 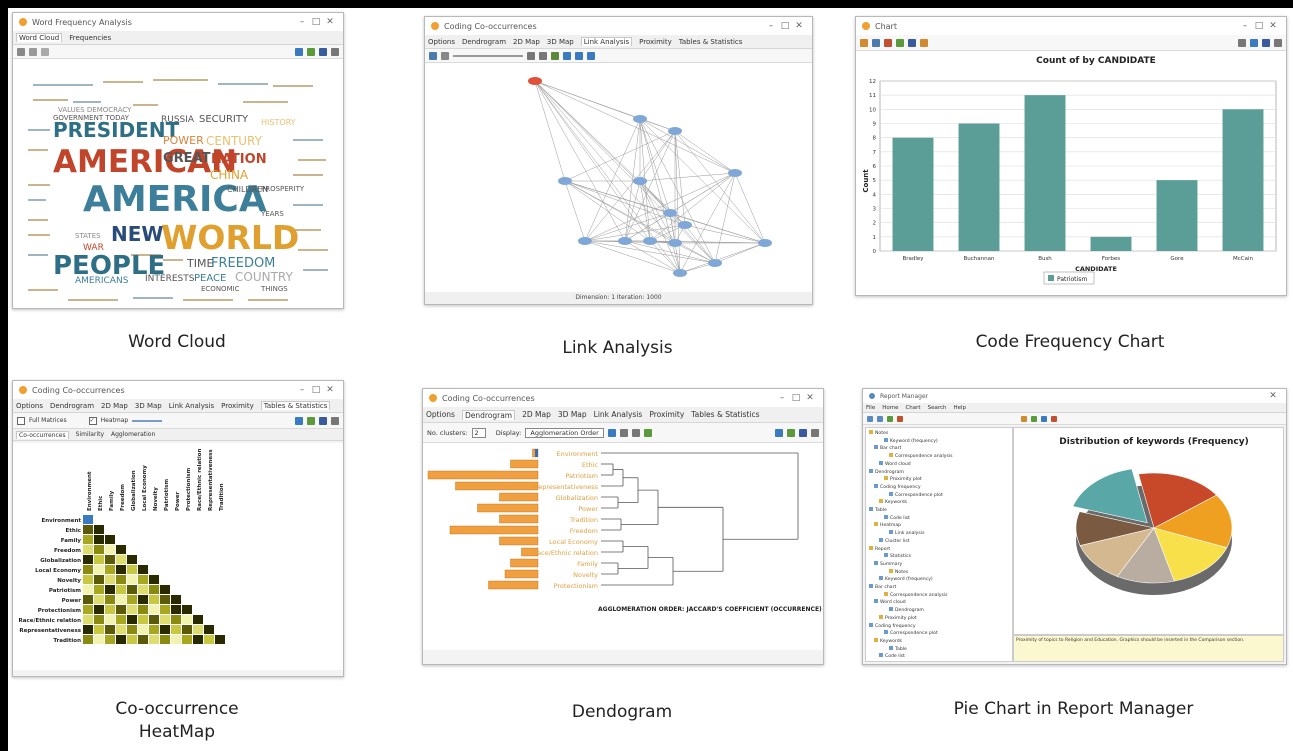 I want to click on heatmap-cell-selected, so click(x=88, y=519).